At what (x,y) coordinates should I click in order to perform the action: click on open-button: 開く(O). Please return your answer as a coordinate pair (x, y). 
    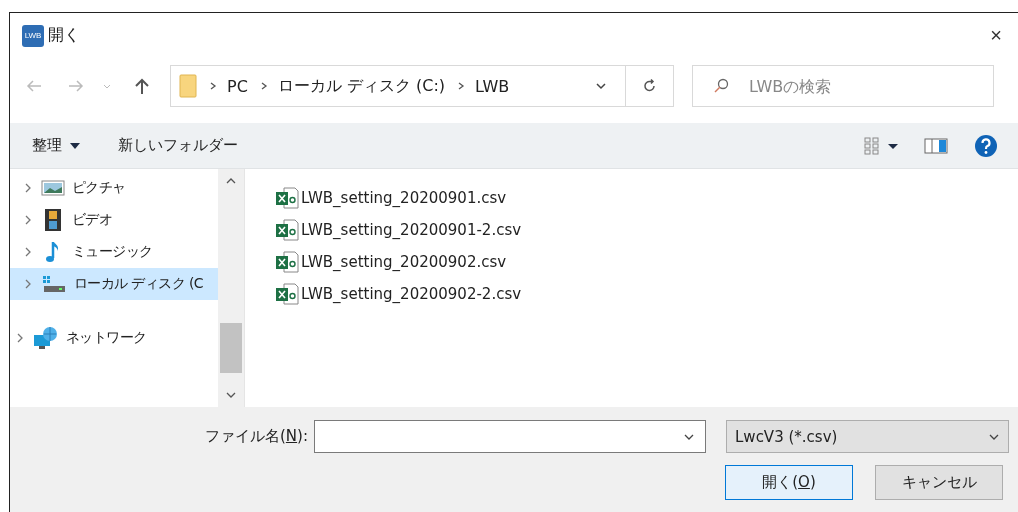
    Looking at the image, I should click on (789, 482).